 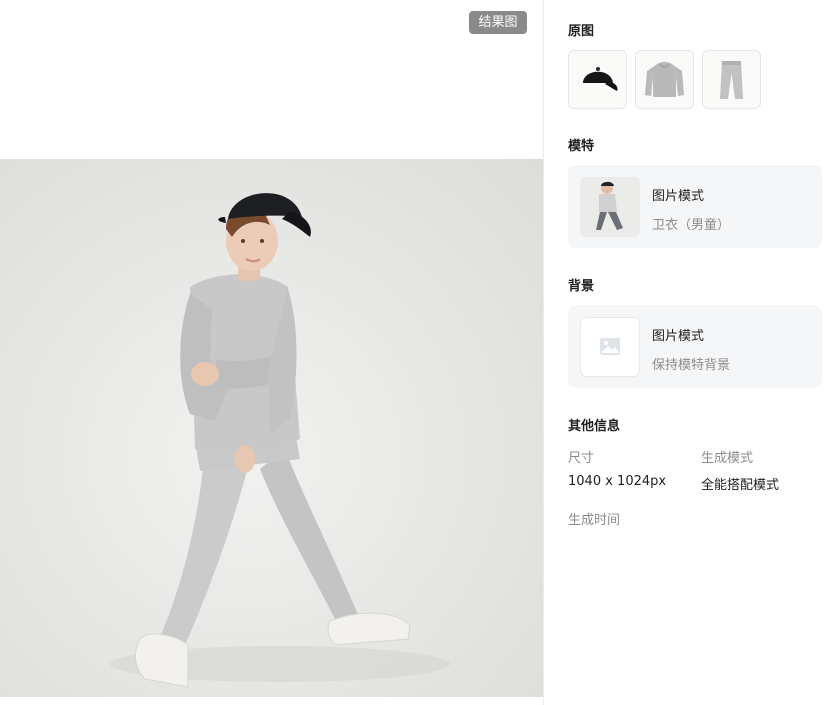 I want to click on model-card: 图片模式 卫衣（男童）, so click(x=695, y=206).